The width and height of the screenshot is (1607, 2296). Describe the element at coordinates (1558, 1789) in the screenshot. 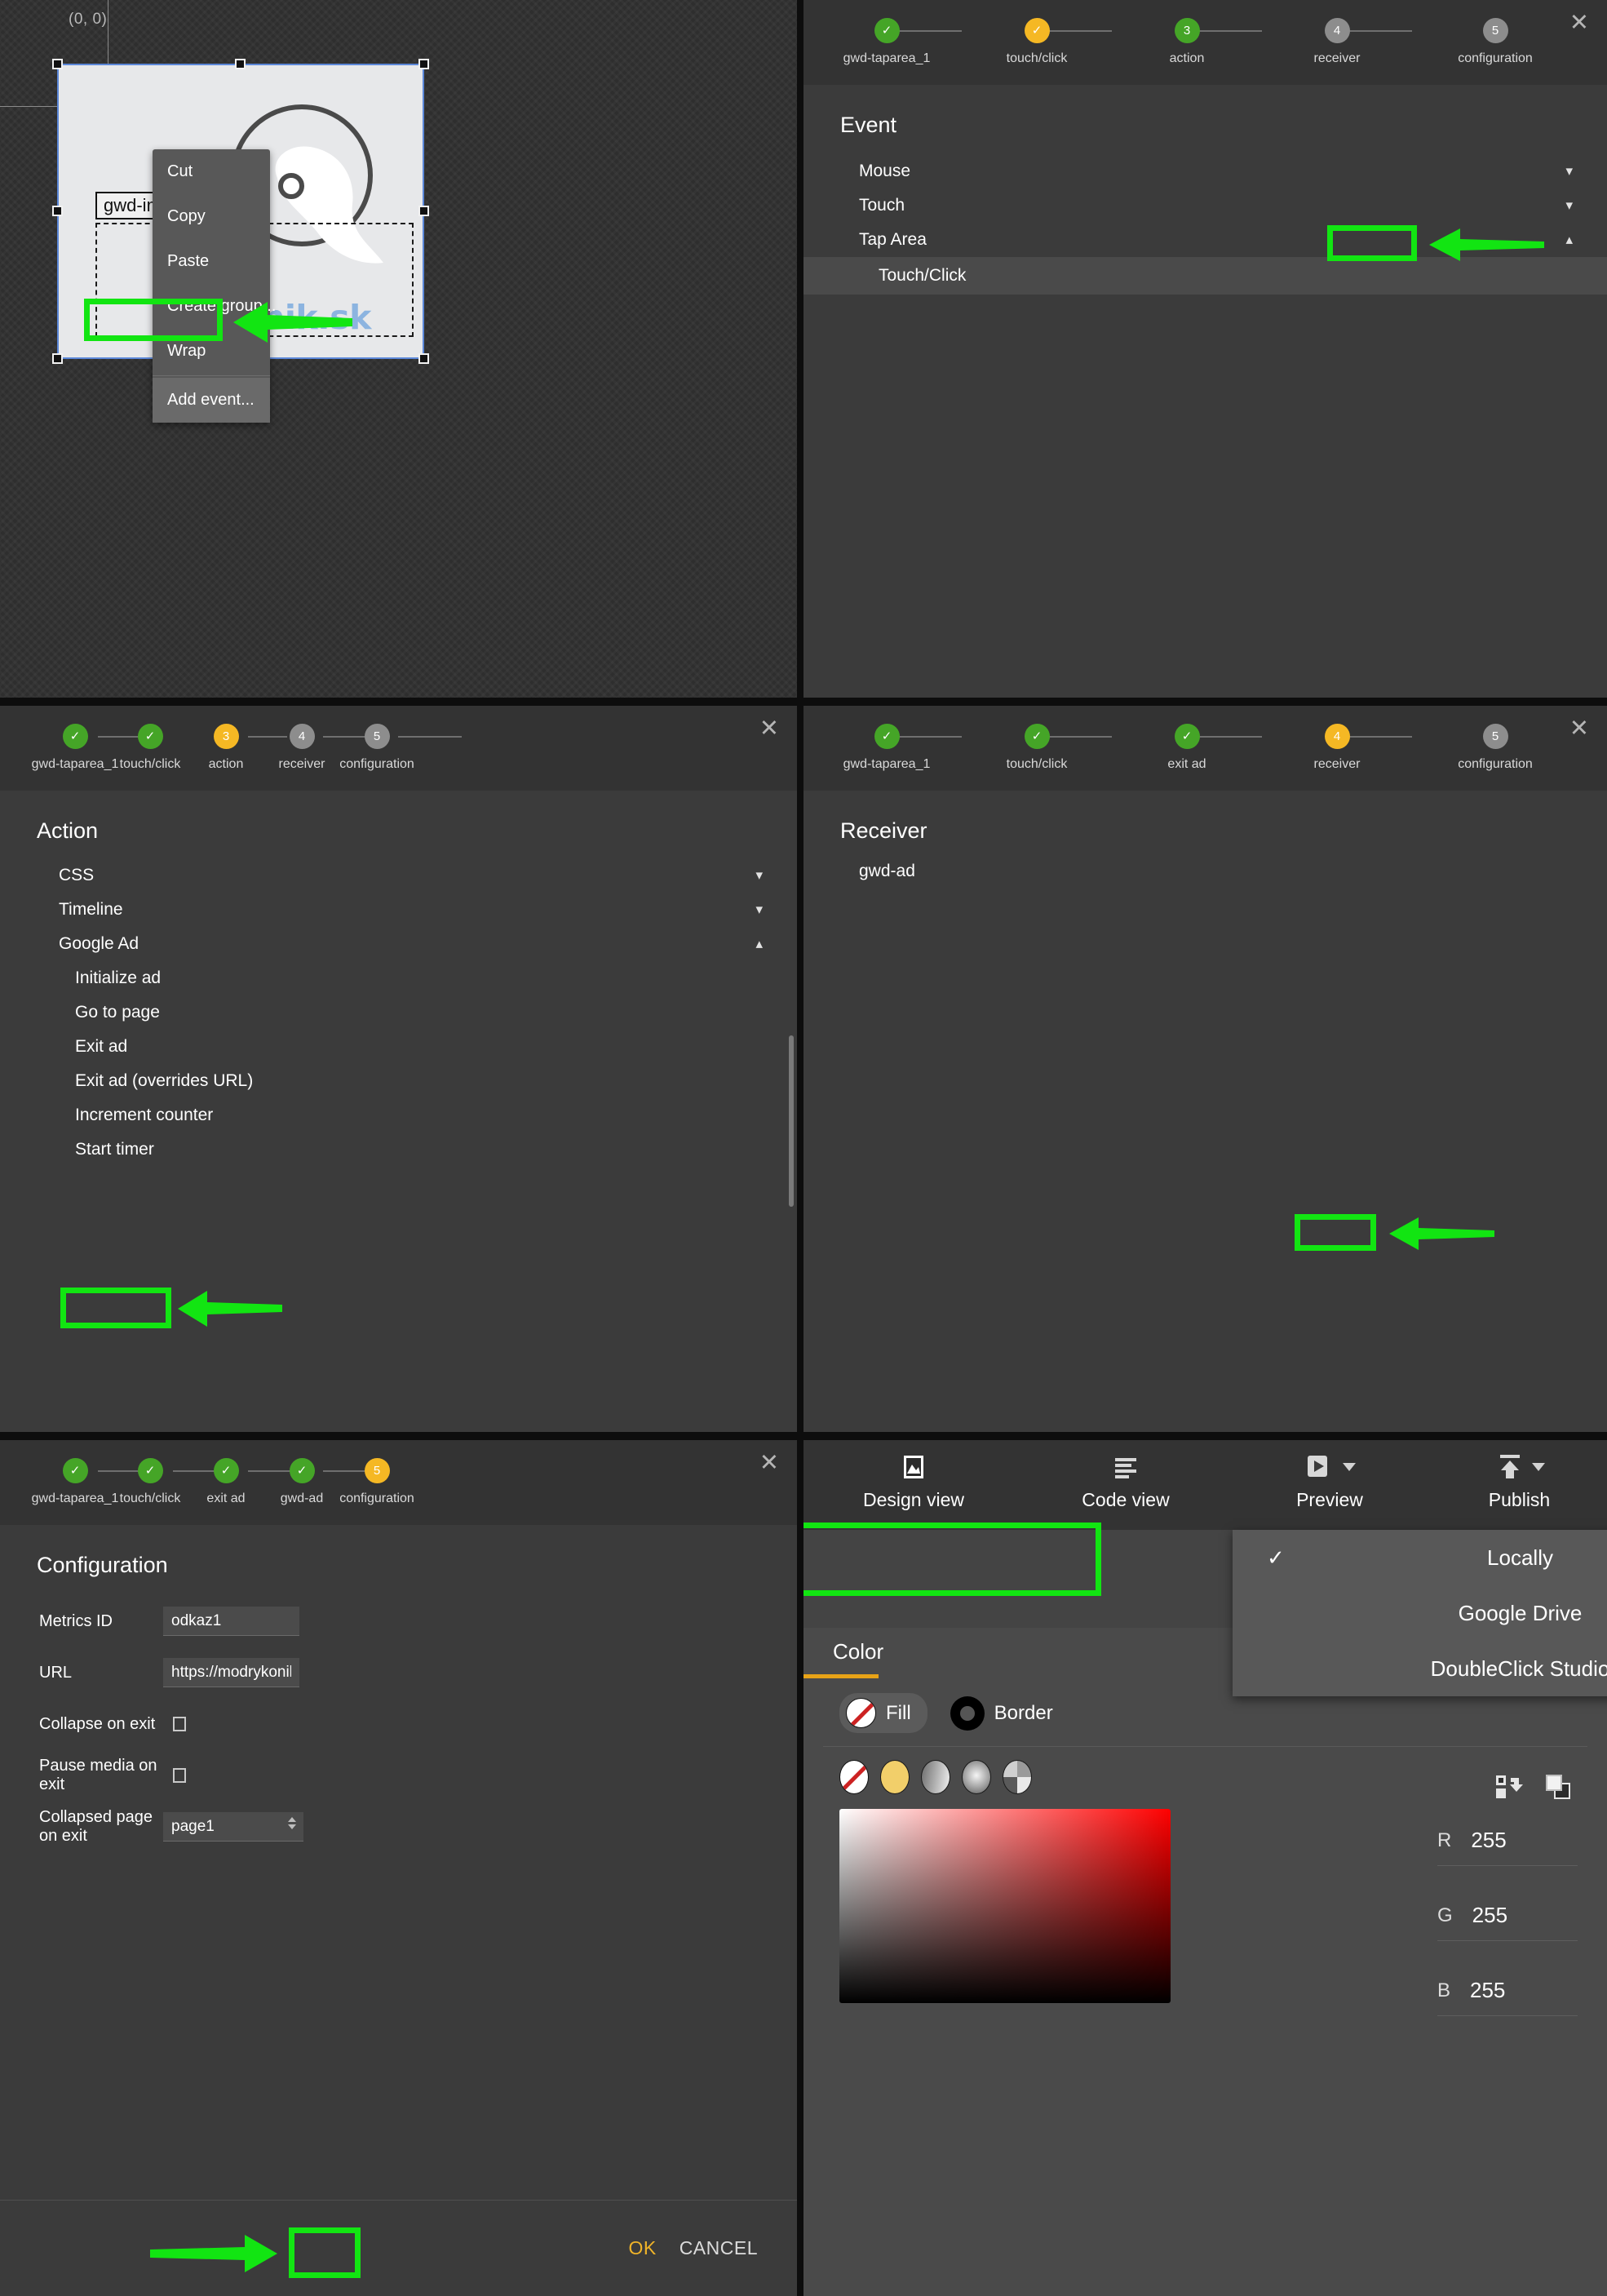

I see `front-back-colors-icon` at that location.